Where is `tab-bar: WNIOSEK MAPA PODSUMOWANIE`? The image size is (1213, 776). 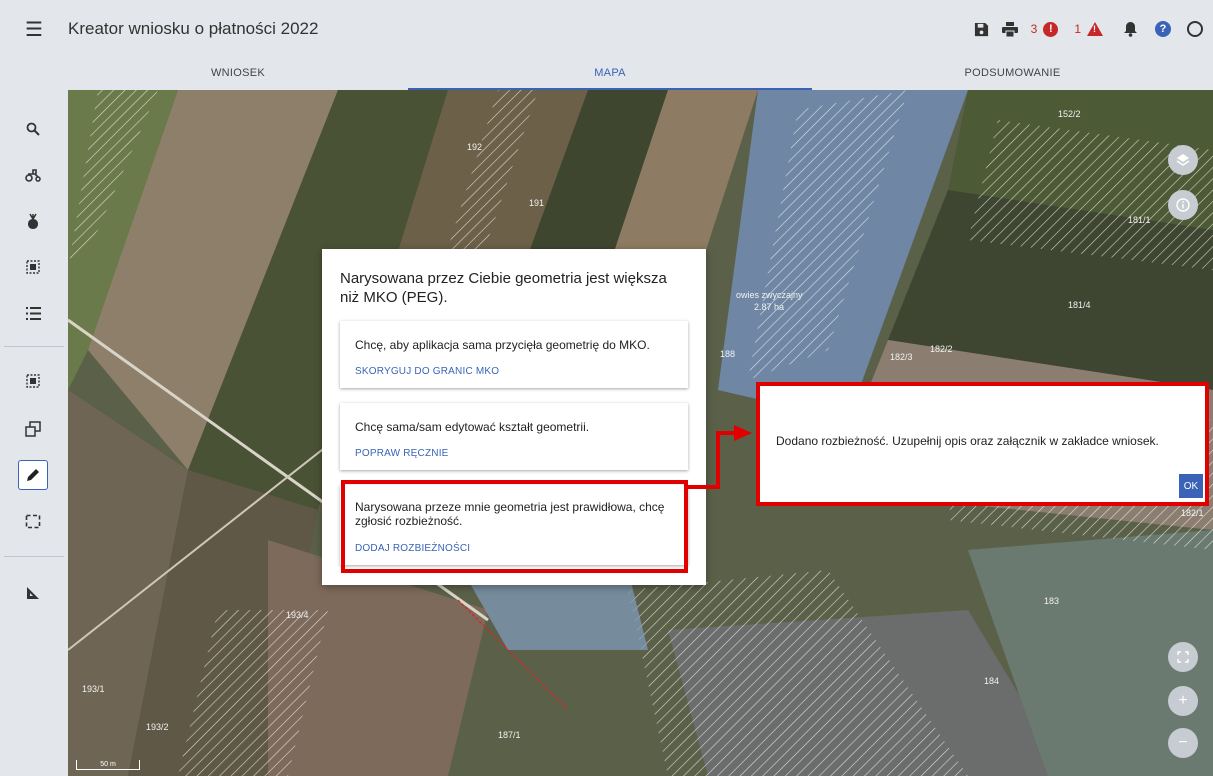
tab-bar: WNIOSEK MAPA PODSUMOWANIE is located at coordinates (606, 74).